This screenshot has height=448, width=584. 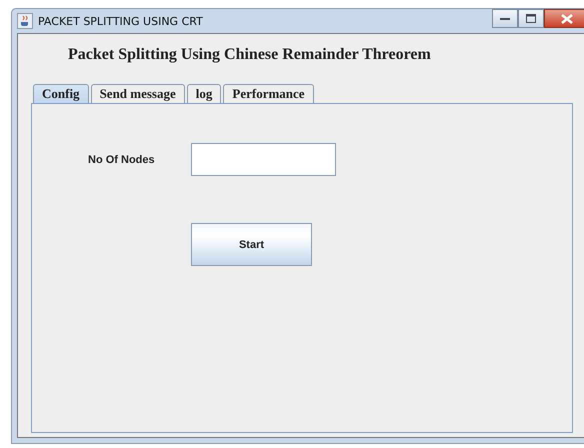 What do you see at coordinates (120, 21) in the screenshot?
I see `window-title: PACKET SPLITTING USING CRT` at bounding box center [120, 21].